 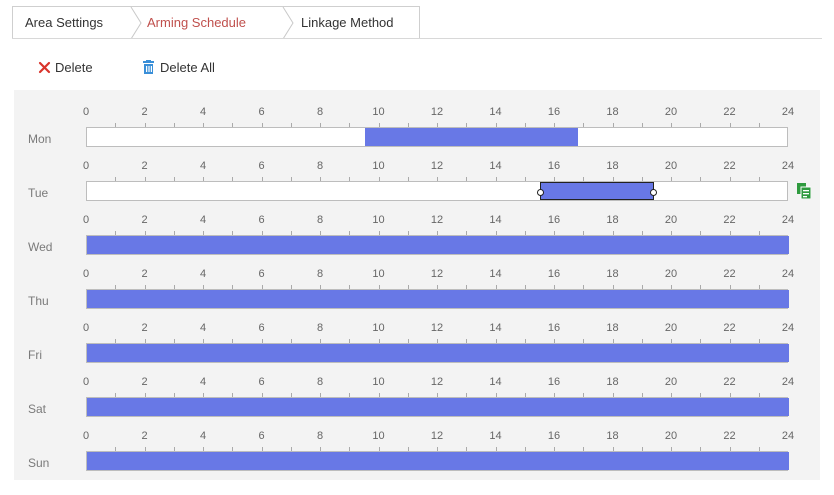 What do you see at coordinates (804, 191) in the screenshot?
I see `copy-icon` at bounding box center [804, 191].